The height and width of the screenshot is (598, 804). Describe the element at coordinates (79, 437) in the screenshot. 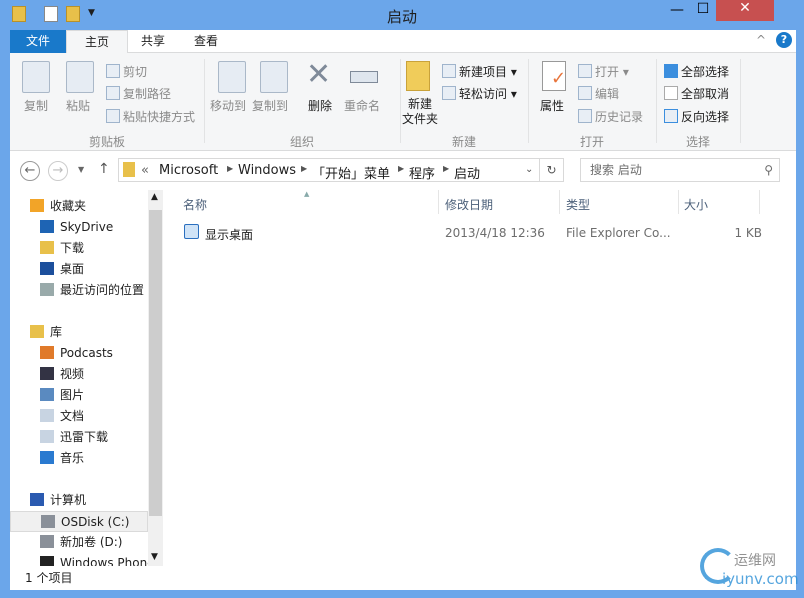

I see `nav-item: 迅雷下载` at that location.